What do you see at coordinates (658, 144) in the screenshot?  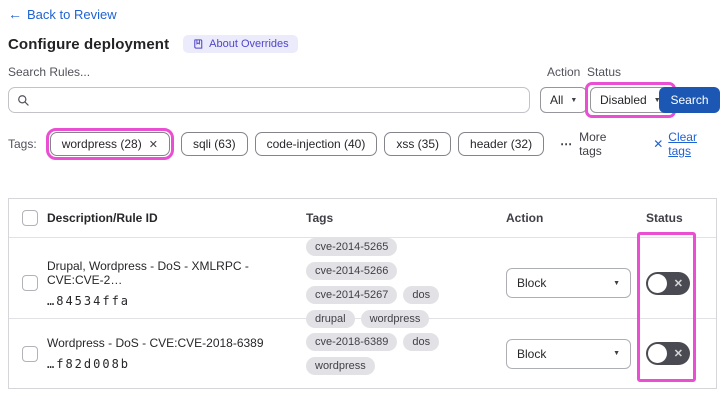 I see `close-icon: ✕` at bounding box center [658, 144].